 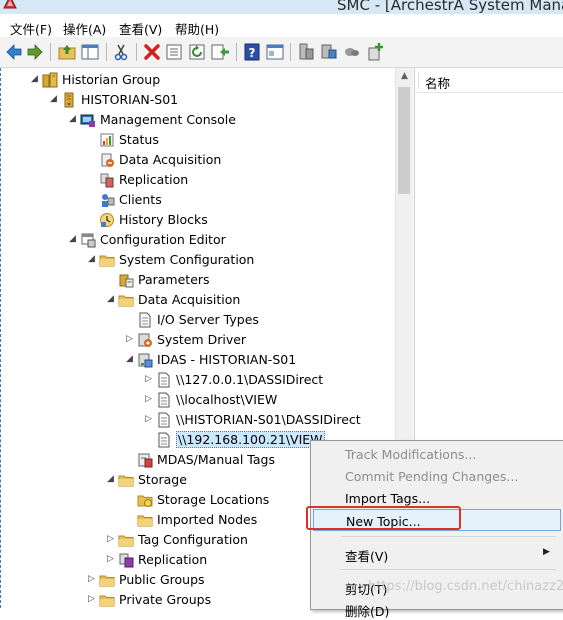 I want to click on tree-item: ◢ HISTORIAN-S01, so click(x=198, y=100).